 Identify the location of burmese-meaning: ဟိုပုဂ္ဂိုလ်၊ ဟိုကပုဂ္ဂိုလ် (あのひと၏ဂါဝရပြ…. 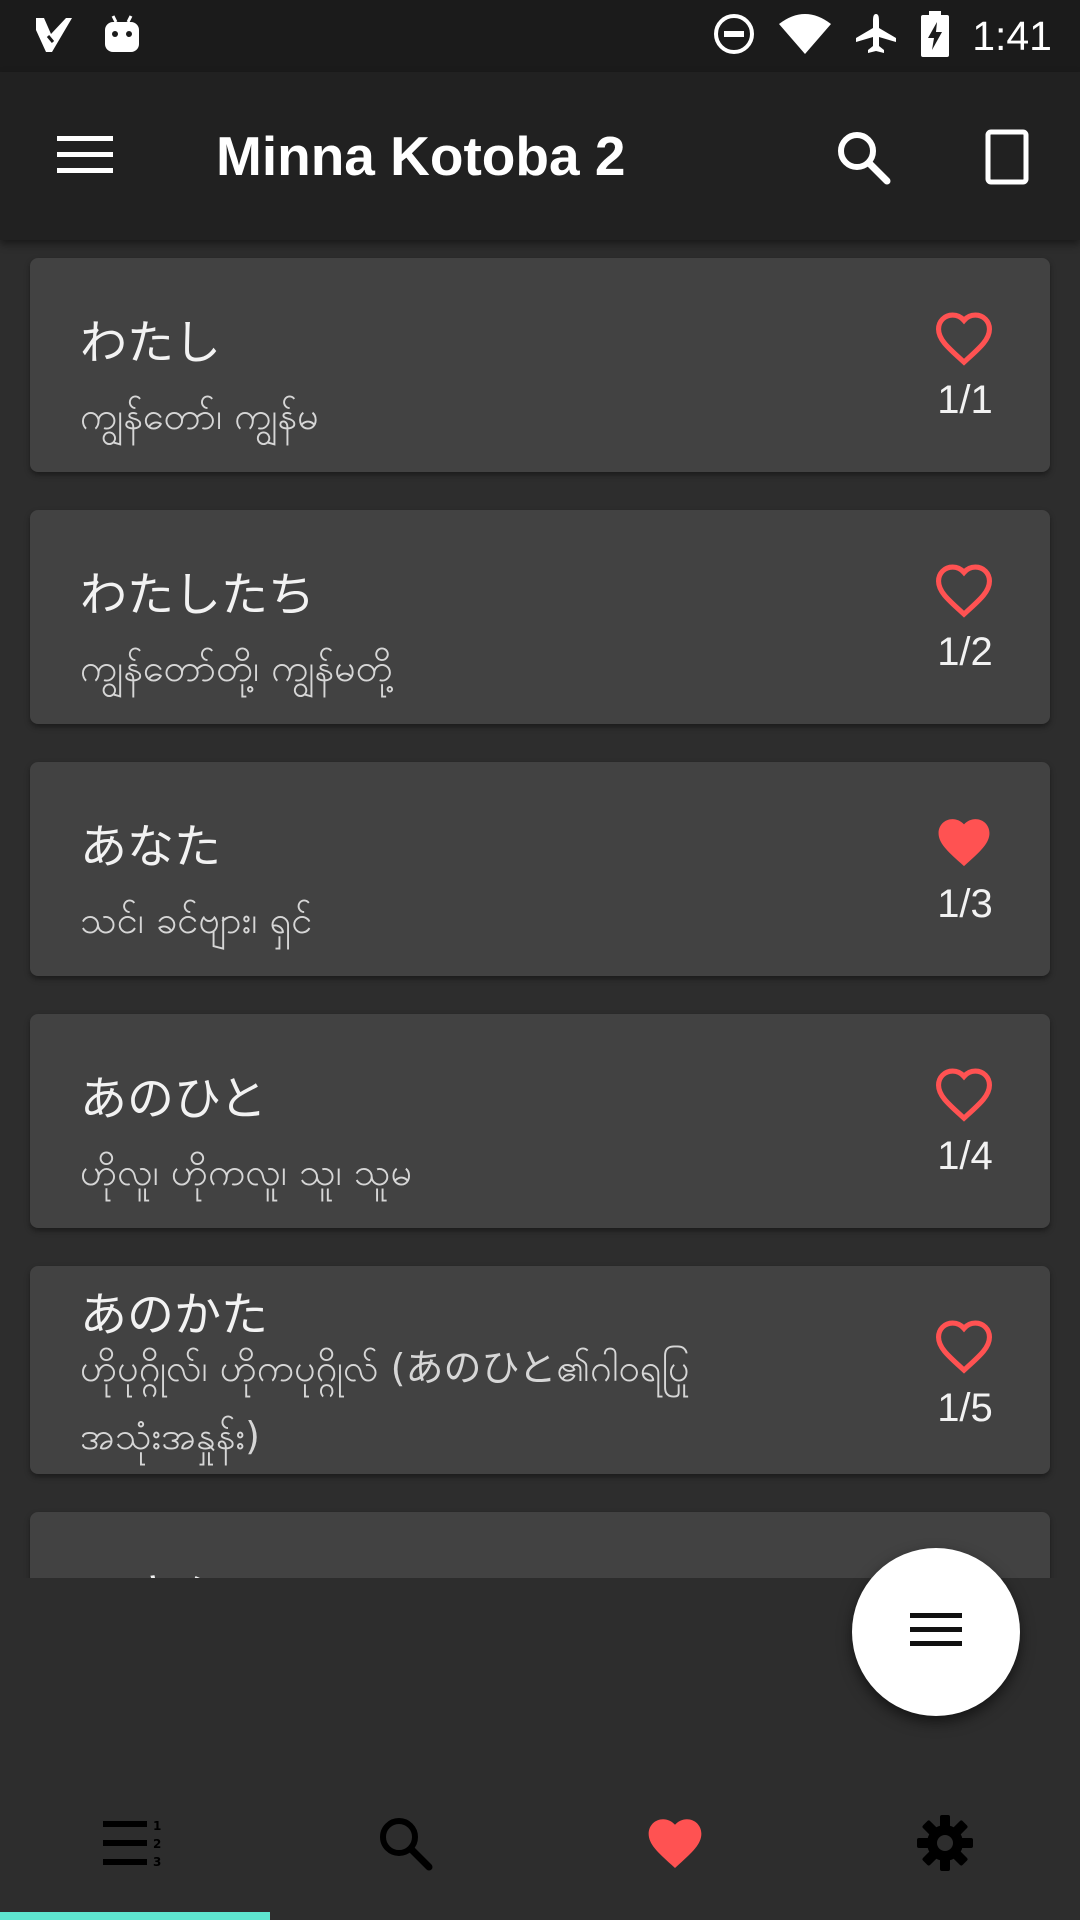
(385, 1402).